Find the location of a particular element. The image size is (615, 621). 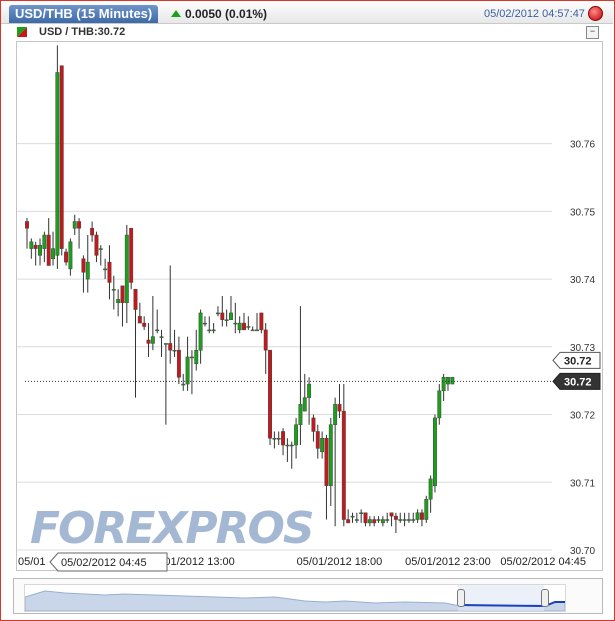

y-tick-label: 30.76 is located at coordinates (582, 145).